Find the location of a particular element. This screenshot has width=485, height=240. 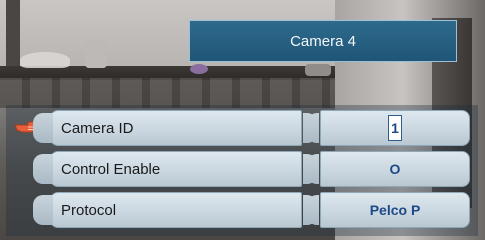

menu-item-camera-id: Camera ID is located at coordinates (175, 128).